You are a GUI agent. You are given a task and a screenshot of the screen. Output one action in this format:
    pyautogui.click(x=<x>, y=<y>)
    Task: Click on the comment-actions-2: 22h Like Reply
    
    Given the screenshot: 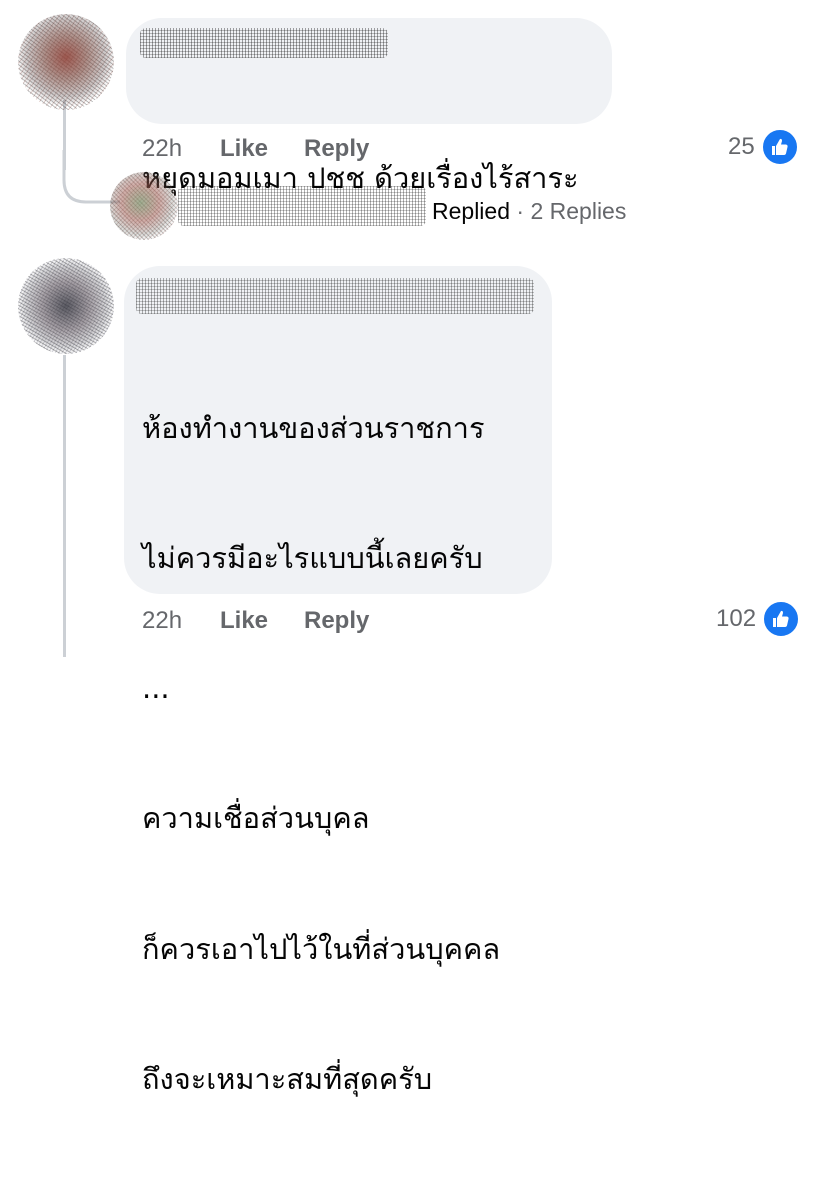 What is the action you would take?
    pyautogui.click(x=342, y=621)
    